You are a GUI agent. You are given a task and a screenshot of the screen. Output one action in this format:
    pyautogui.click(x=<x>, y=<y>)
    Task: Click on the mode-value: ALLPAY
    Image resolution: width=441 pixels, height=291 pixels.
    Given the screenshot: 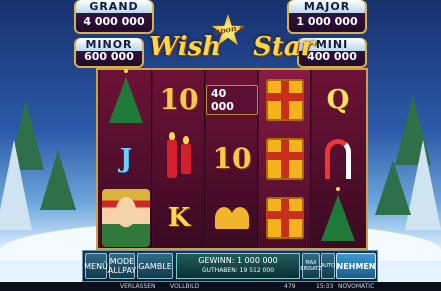 What is the action you would take?
    pyautogui.click(x=122, y=270)
    